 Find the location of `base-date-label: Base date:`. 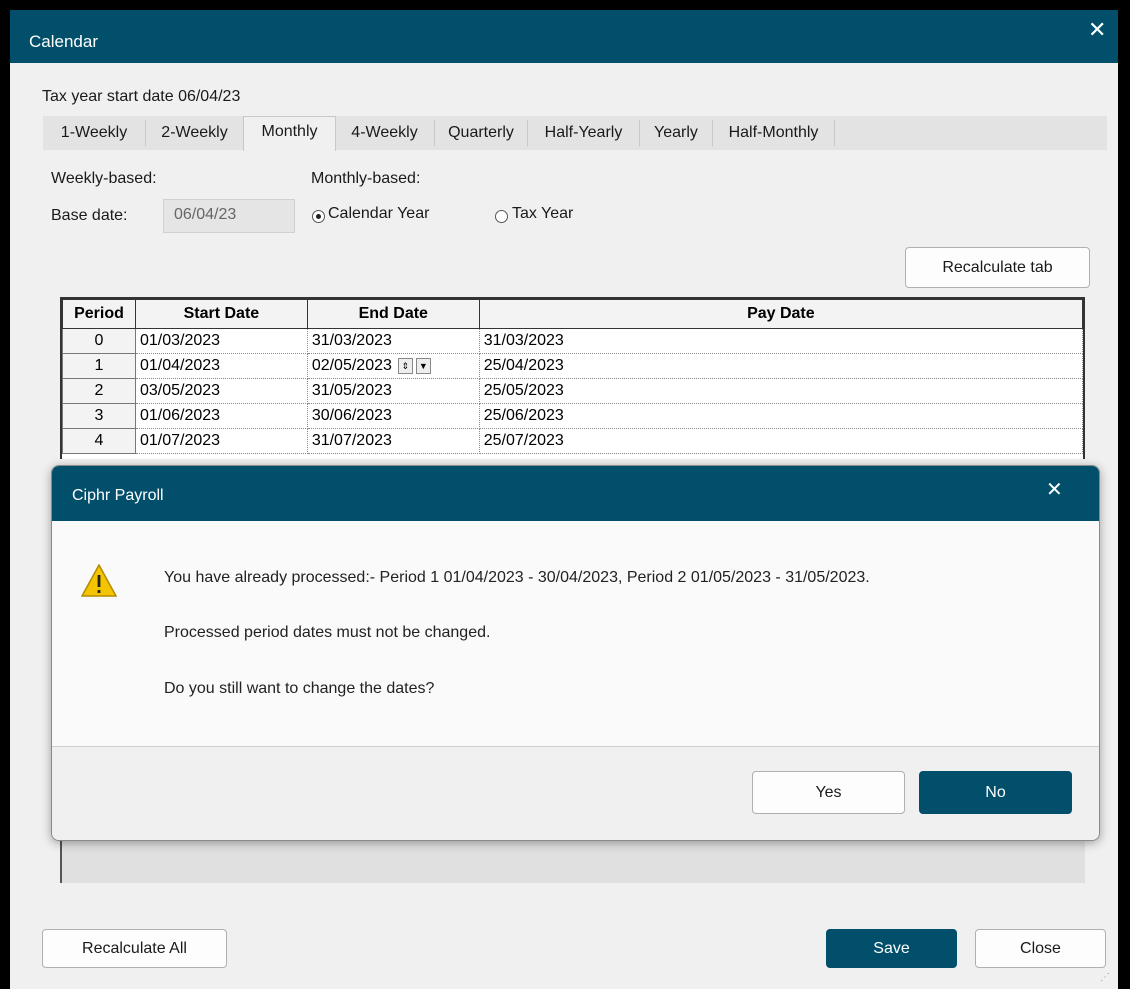

base-date-label: Base date: is located at coordinates (89, 215).